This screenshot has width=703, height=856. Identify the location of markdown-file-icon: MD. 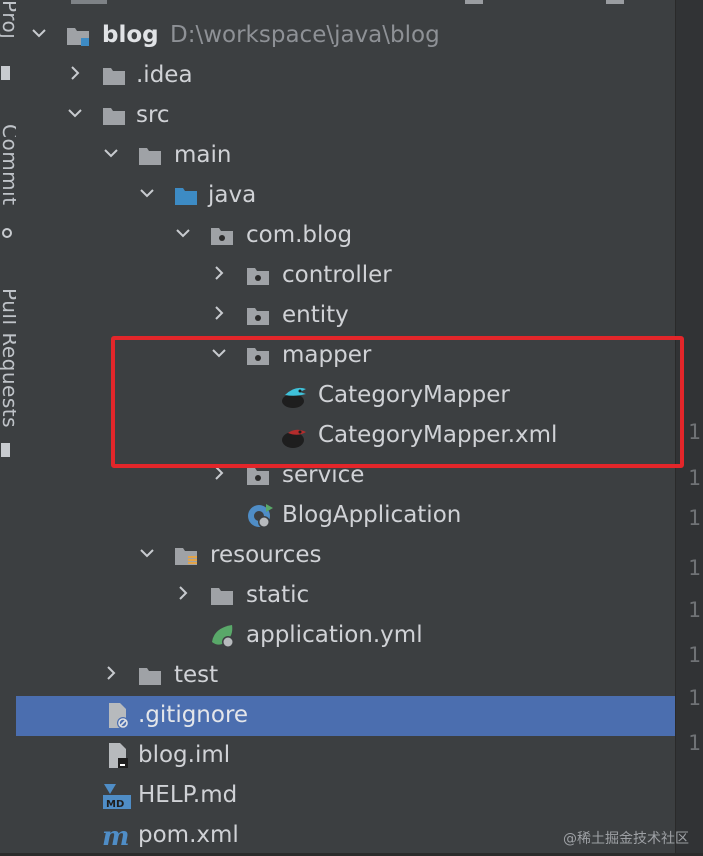
(117, 797).